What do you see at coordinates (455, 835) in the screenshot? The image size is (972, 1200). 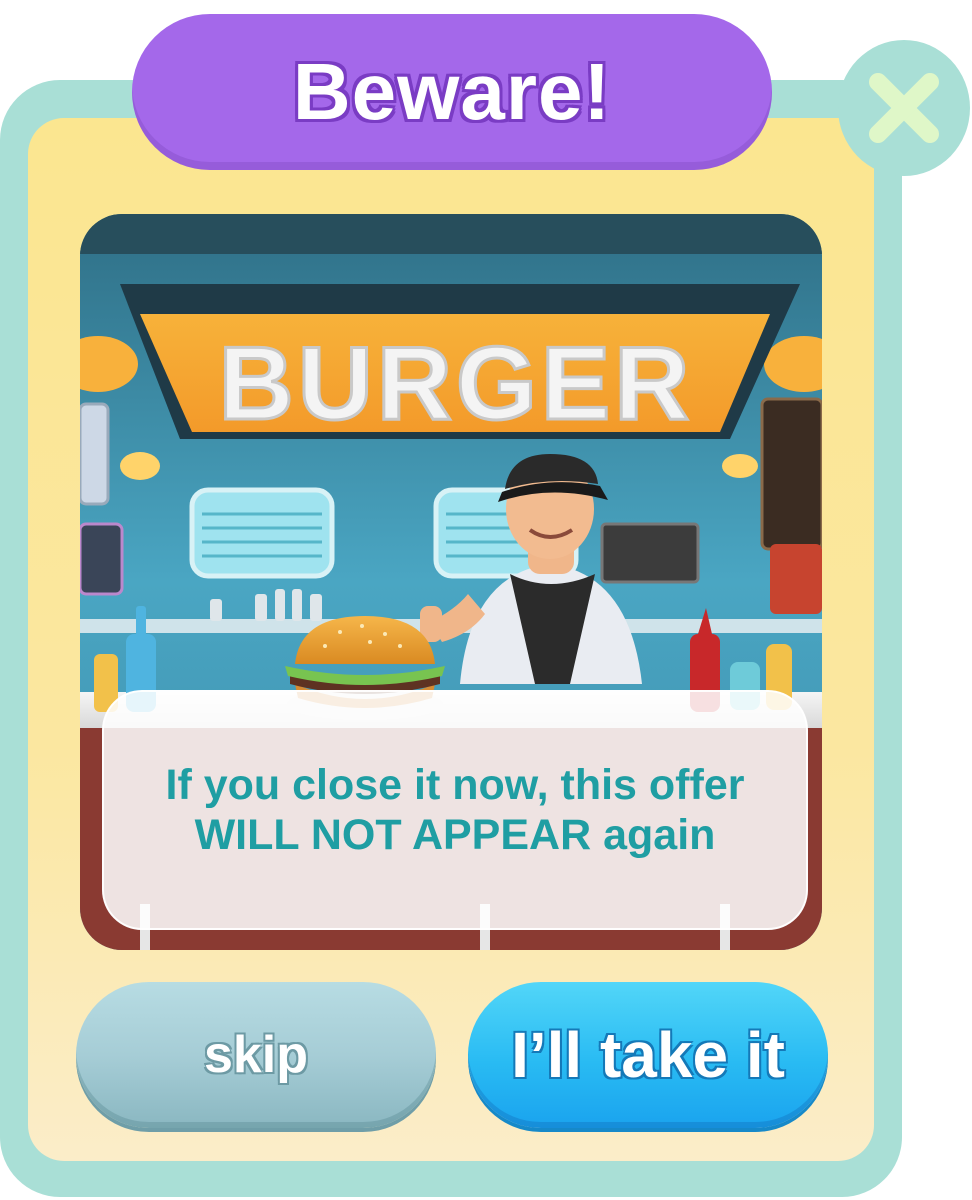 I see `warning-message-line-2: WILL NOT APPEAR again` at bounding box center [455, 835].